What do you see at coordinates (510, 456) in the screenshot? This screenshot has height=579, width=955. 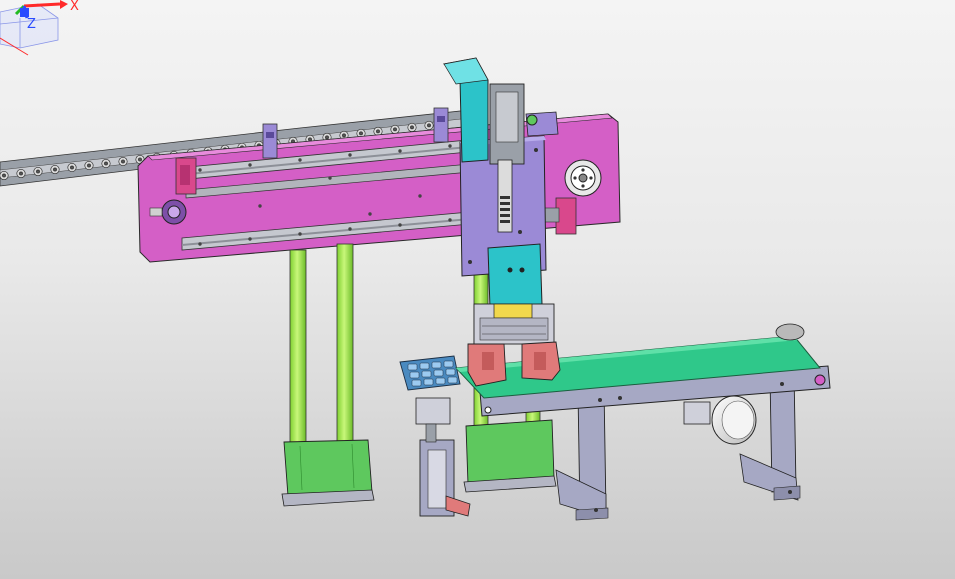 I see `column-base-center` at bounding box center [510, 456].